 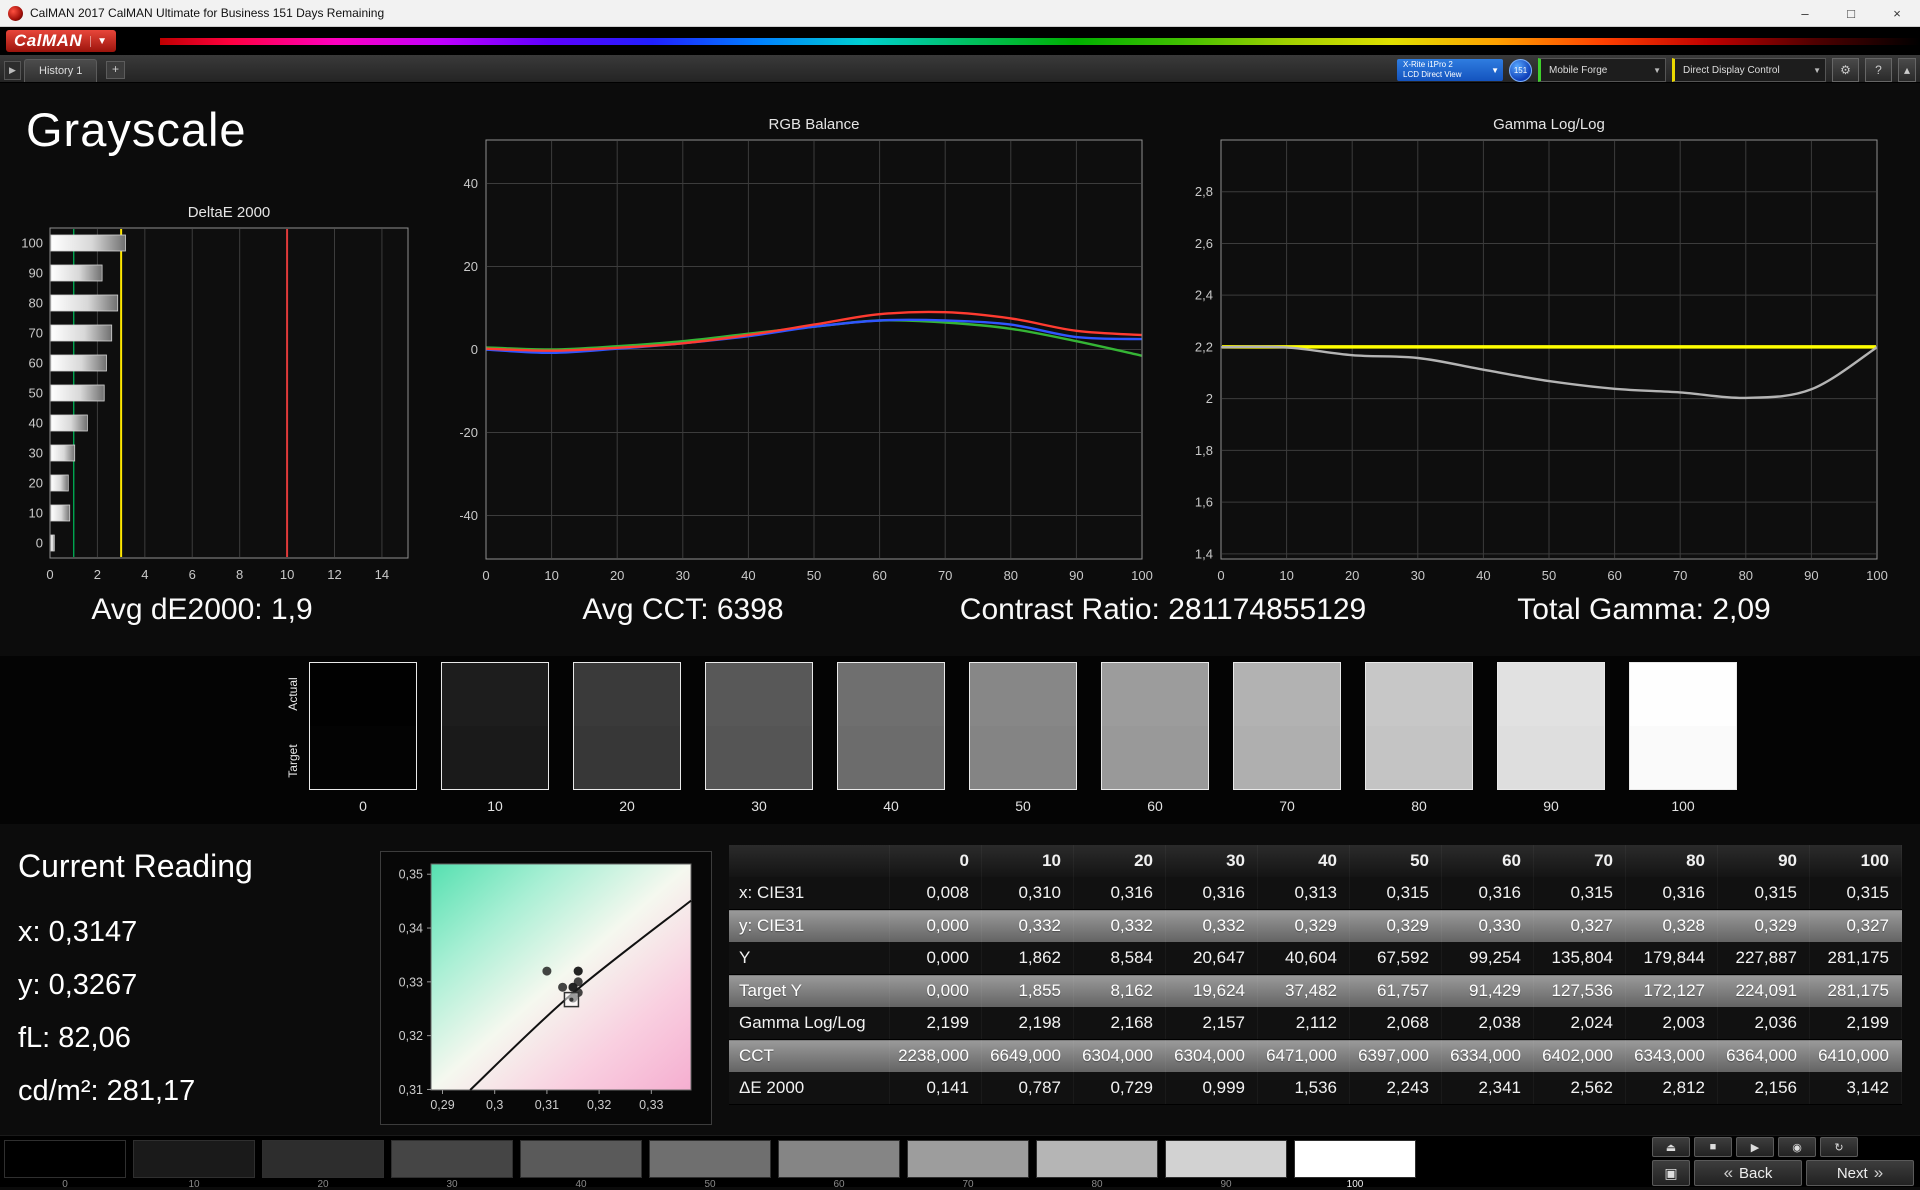 What do you see at coordinates (809, 990) in the screenshot?
I see `table-row-label: Target Y` at bounding box center [809, 990].